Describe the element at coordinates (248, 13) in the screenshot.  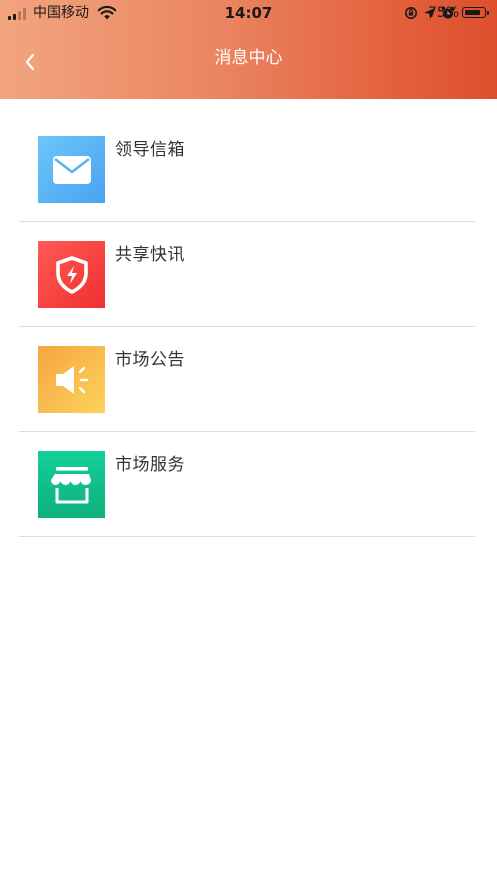
I see `status-bar: 中国移动 14:07 75%` at that location.